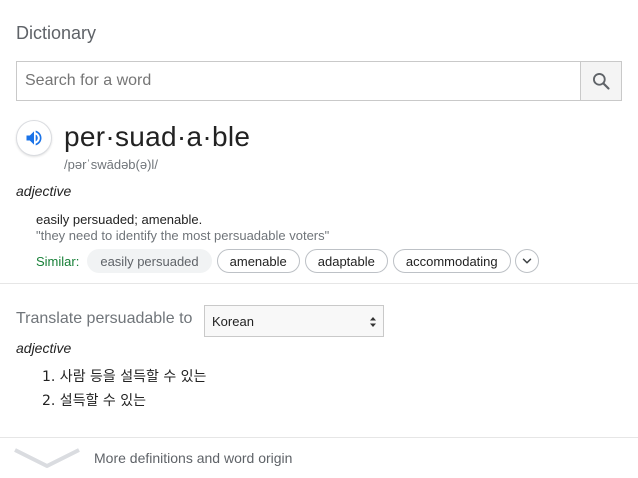 This screenshot has width=638, height=478. What do you see at coordinates (44, 191) in the screenshot?
I see `part-of-speech: adjective` at bounding box center [44, 191].